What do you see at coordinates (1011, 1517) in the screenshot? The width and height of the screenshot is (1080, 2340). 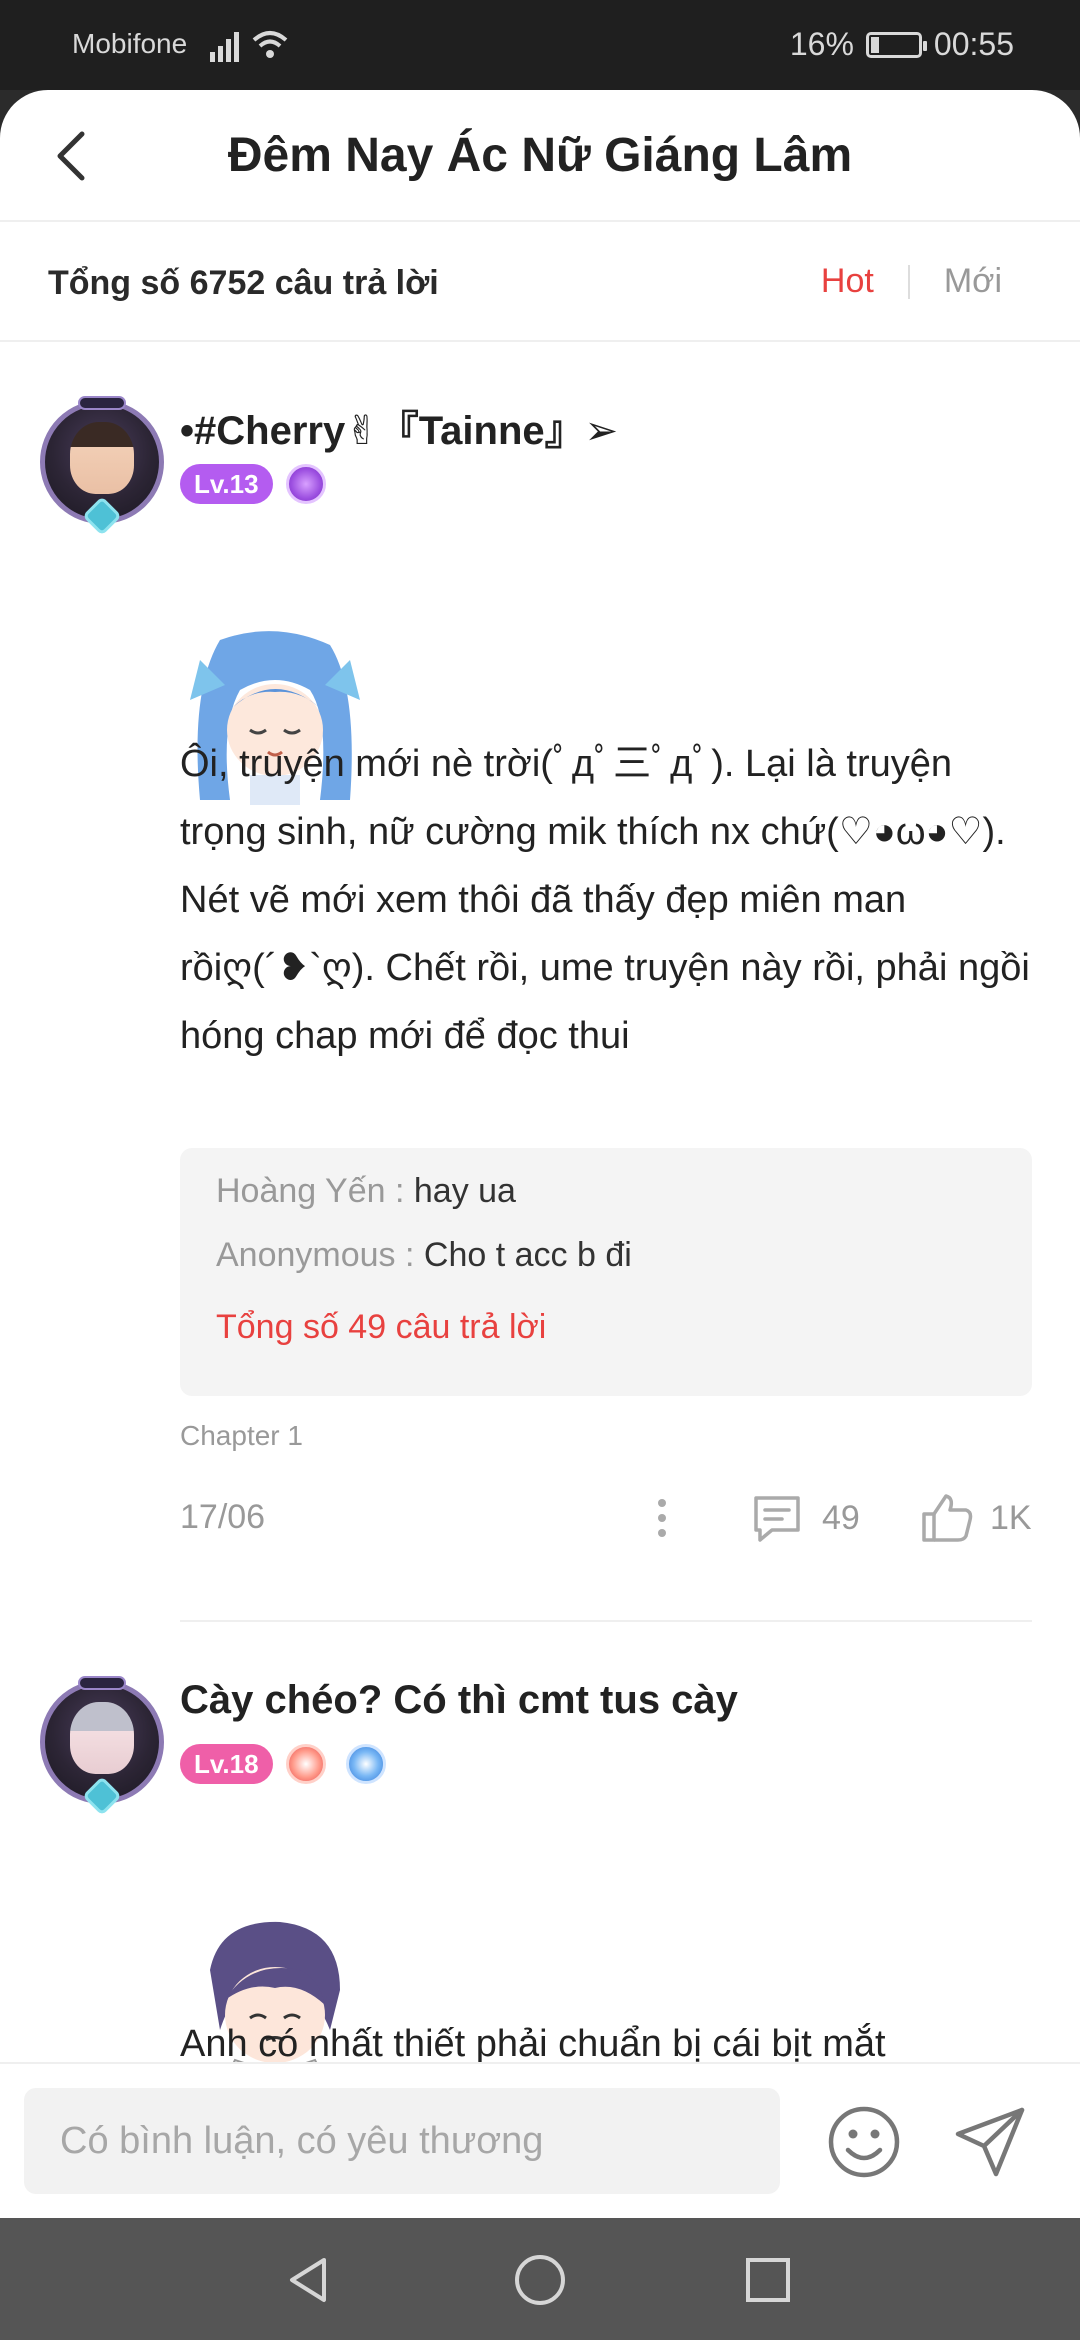 I see `like-count: 1K` at bounding box center [1011, 1517].